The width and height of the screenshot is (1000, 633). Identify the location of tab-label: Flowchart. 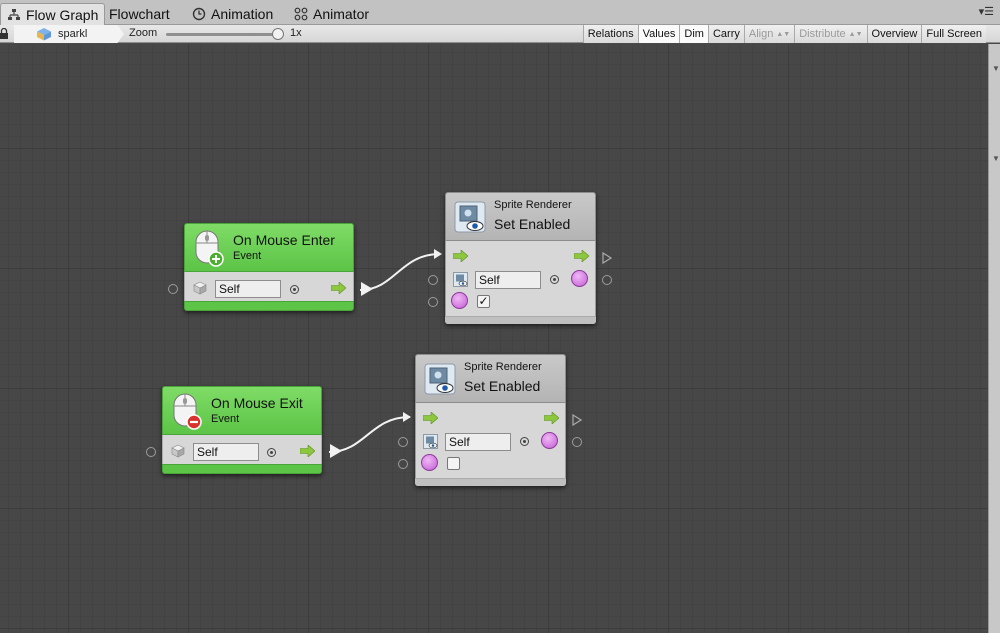
(139, 14).